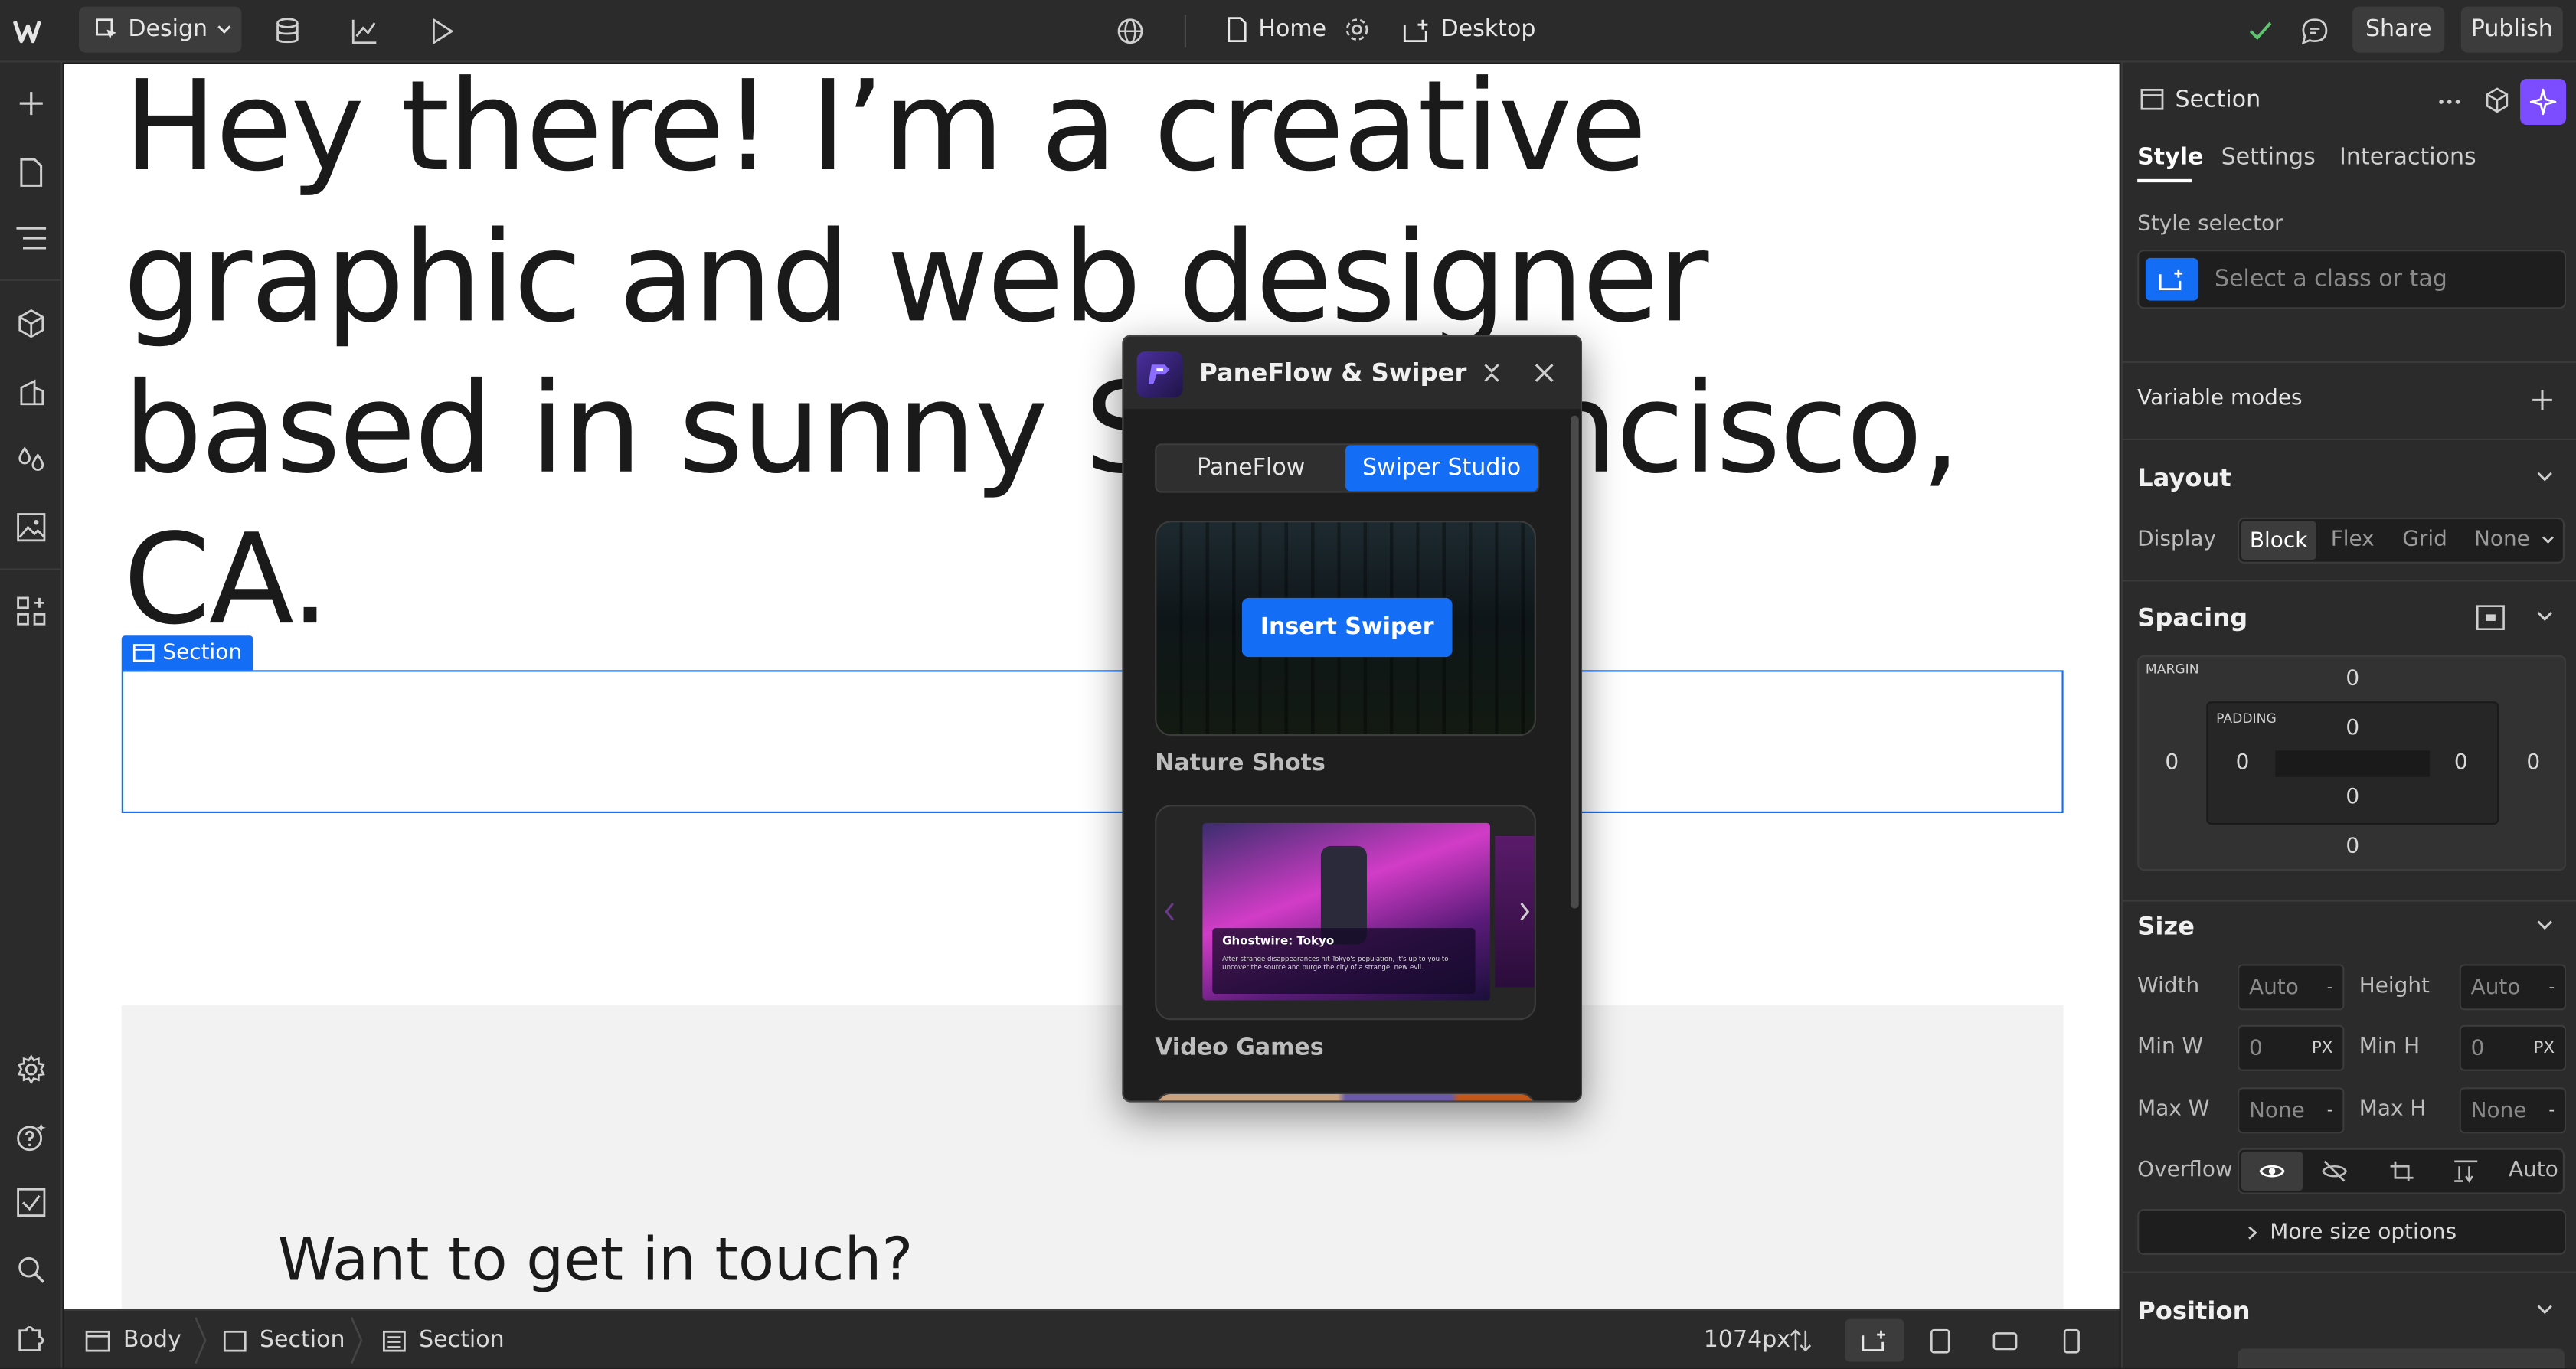 This screenshot has width=2576, height=1369. What do you see at coordinates (1275, 30) in the screenshot?
I see `page-selector: Home` at bounding box center [1275, 30].